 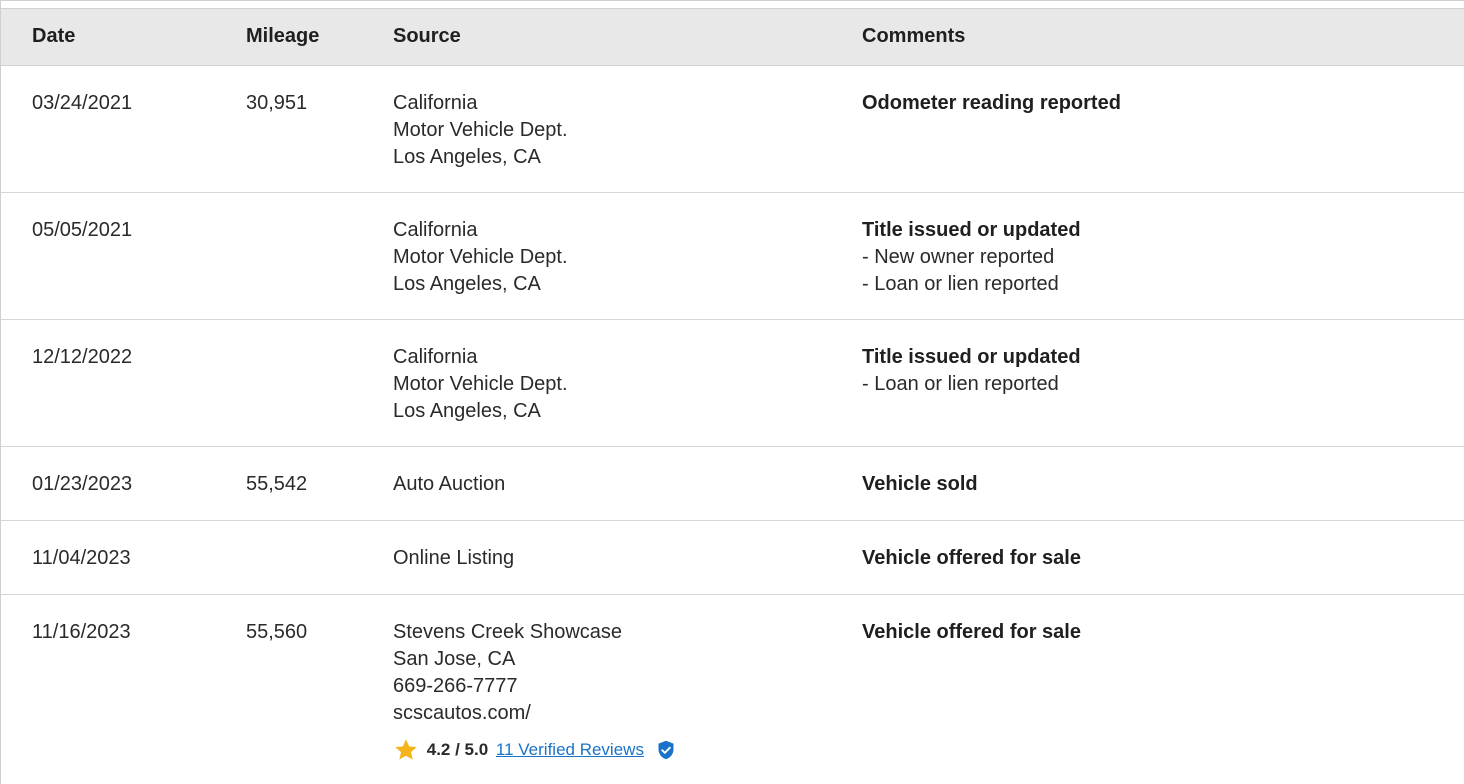 I want to click on row-date: 11/16/2023, so click(x=81, y=632).